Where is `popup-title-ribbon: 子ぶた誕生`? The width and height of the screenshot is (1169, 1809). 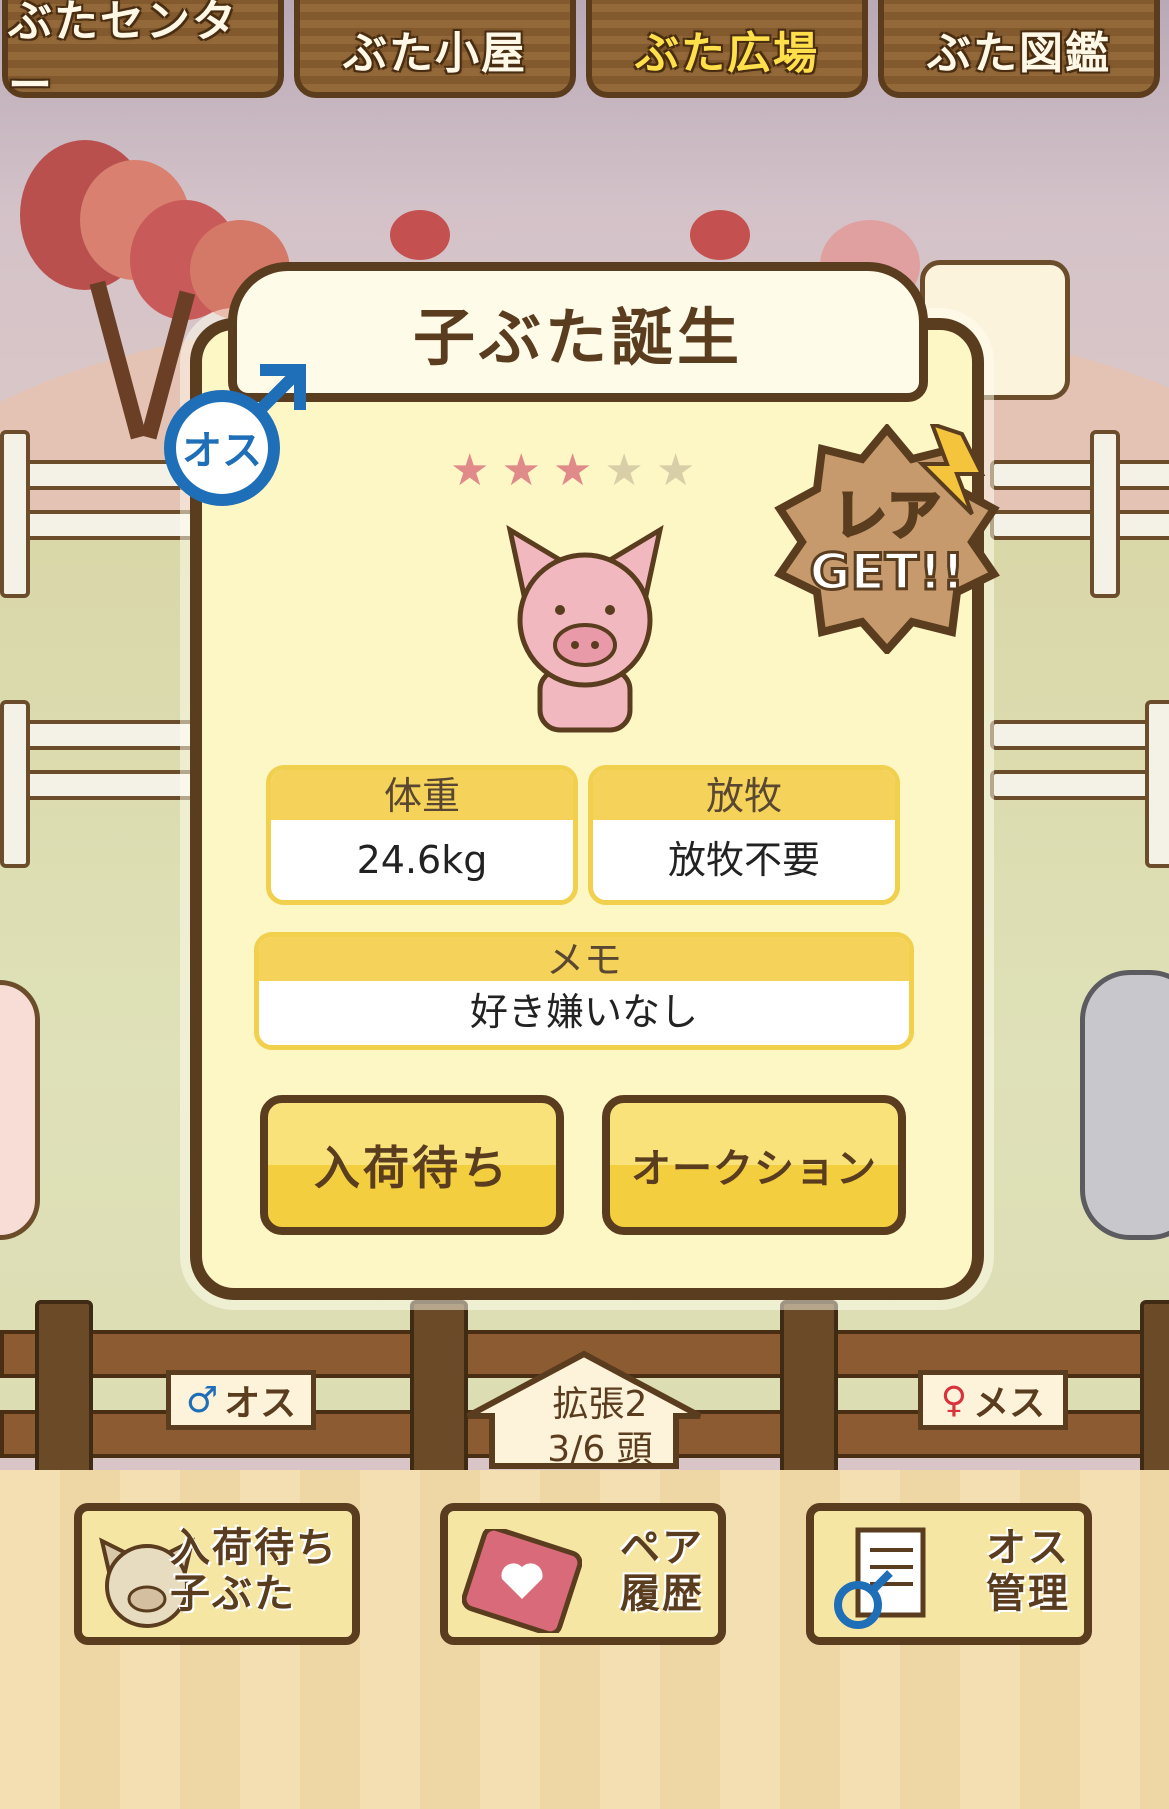 popup-title-ribbon: 子ぶた誕生 is located at coordinates (578, 332).